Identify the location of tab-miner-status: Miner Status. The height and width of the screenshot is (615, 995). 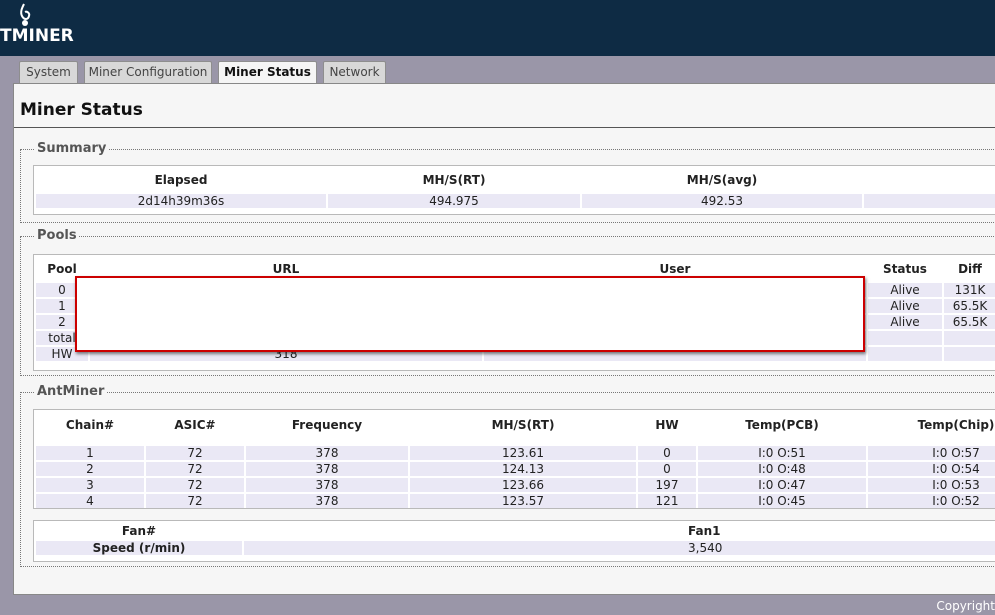
(267, 72).